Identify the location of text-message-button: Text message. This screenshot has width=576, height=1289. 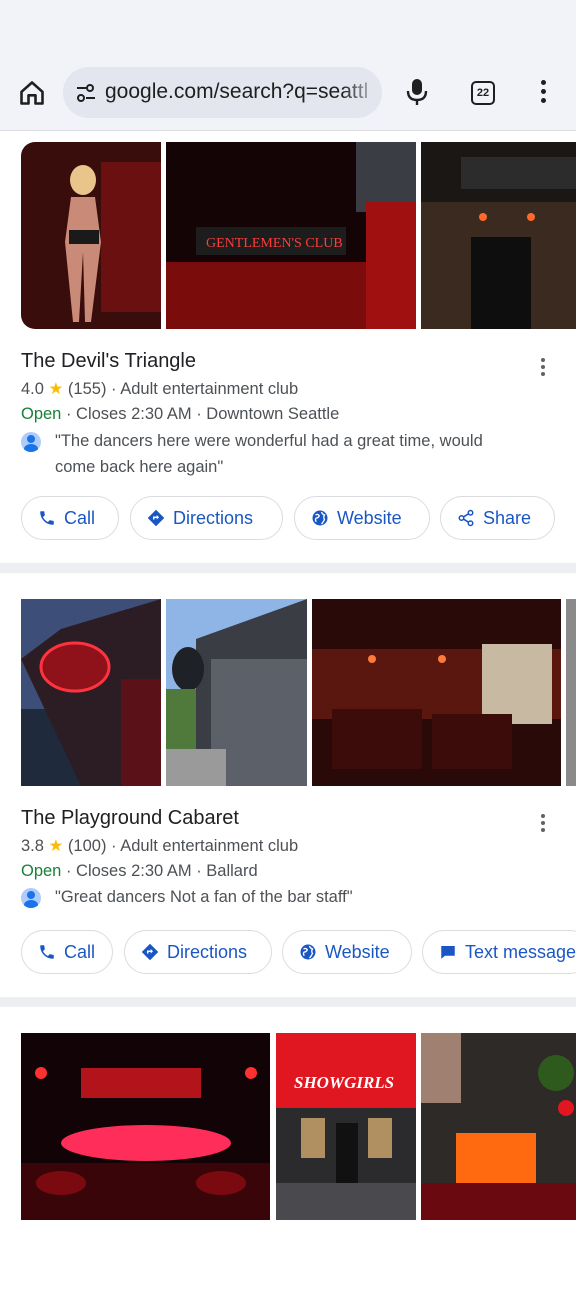
(499, 952).